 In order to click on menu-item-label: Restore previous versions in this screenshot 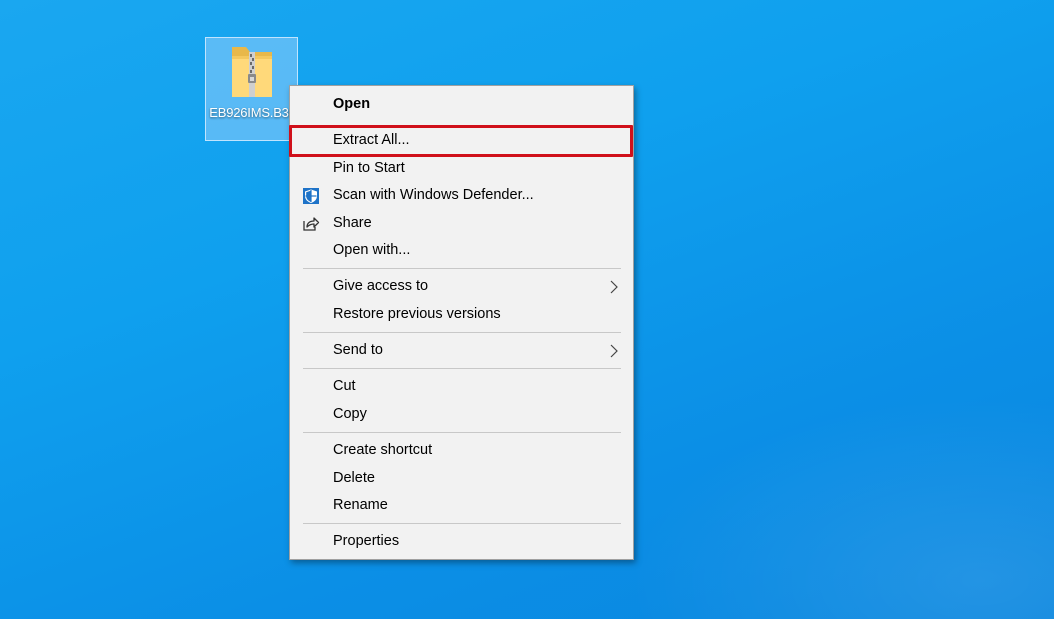, I will do `click(417, 314)`.